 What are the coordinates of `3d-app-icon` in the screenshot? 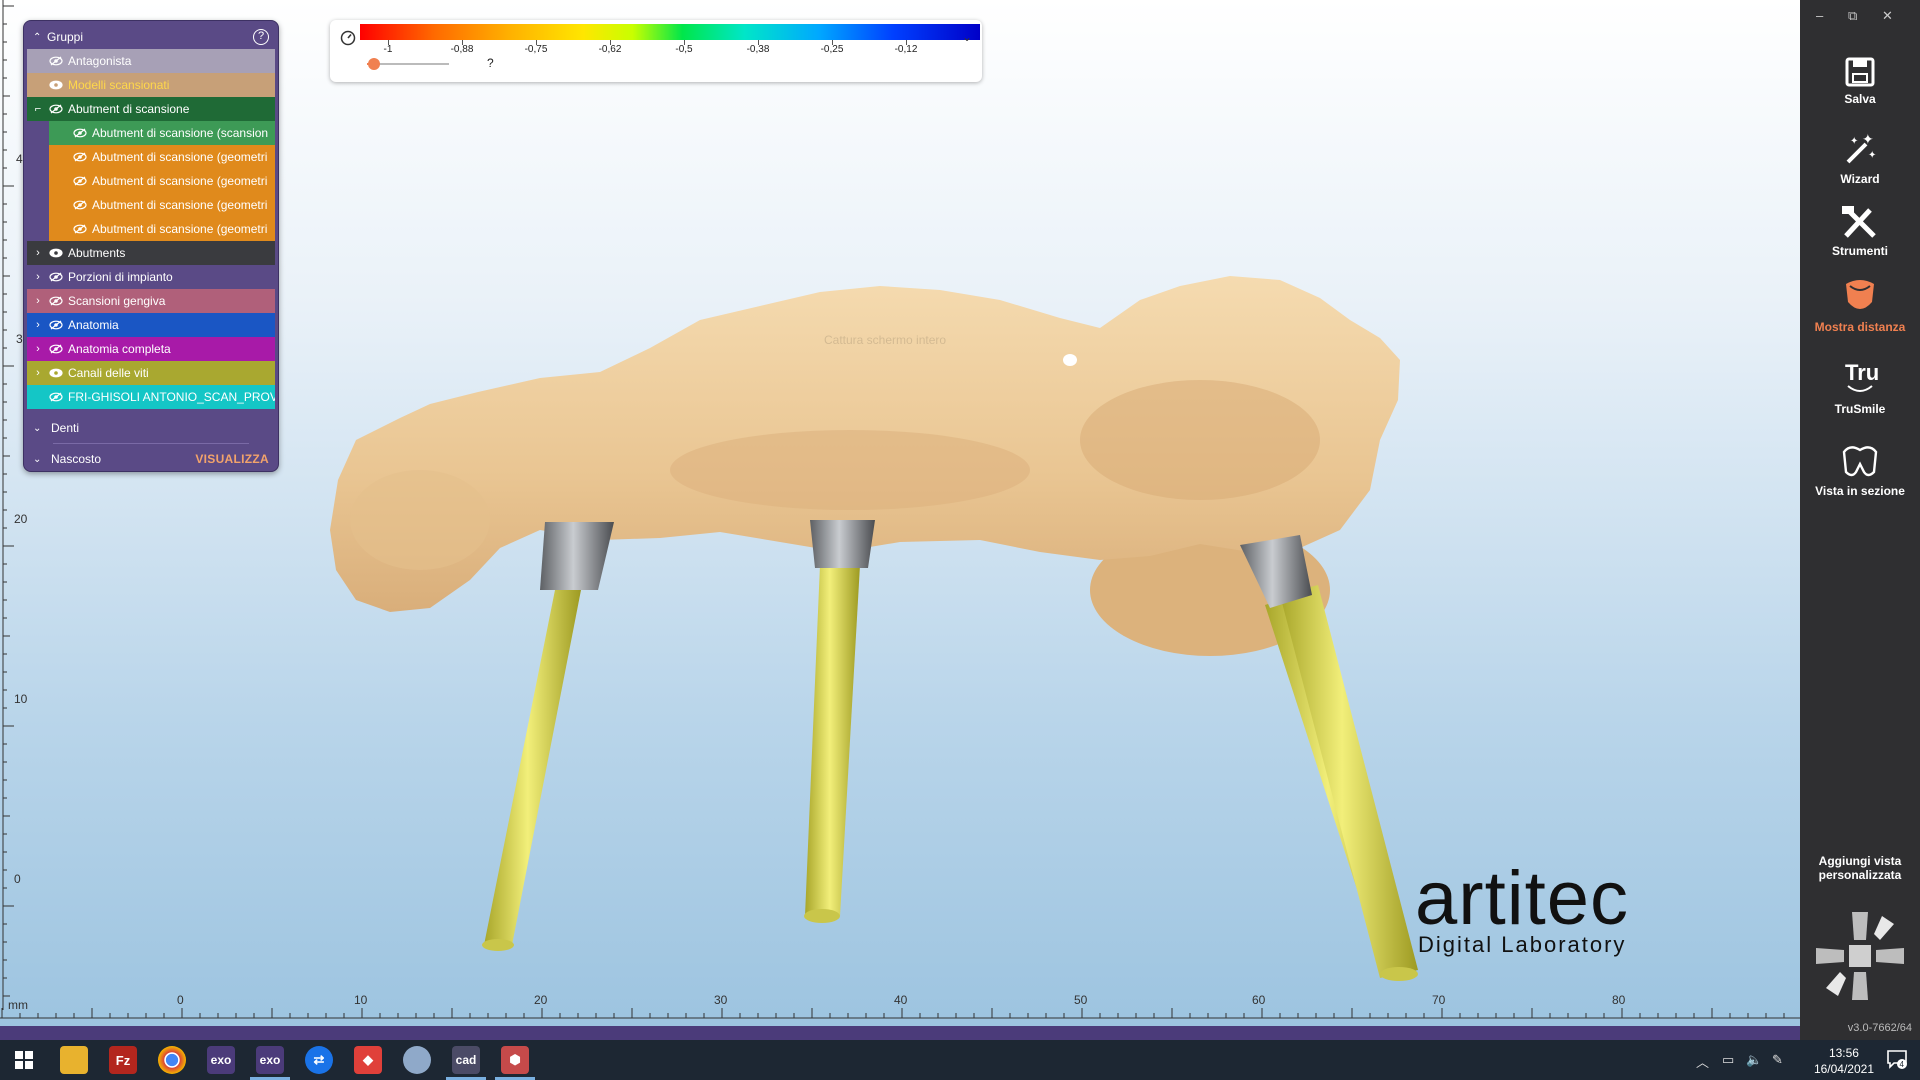 It's located at (417, 1060).